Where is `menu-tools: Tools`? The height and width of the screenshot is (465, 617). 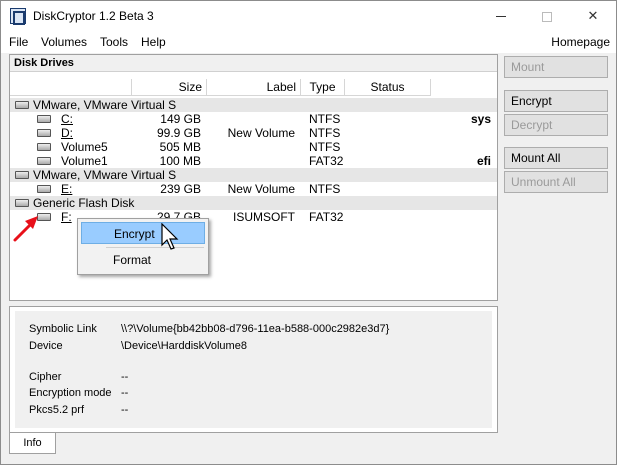
menu-tools: Tools is located at coordinates (114, 42).